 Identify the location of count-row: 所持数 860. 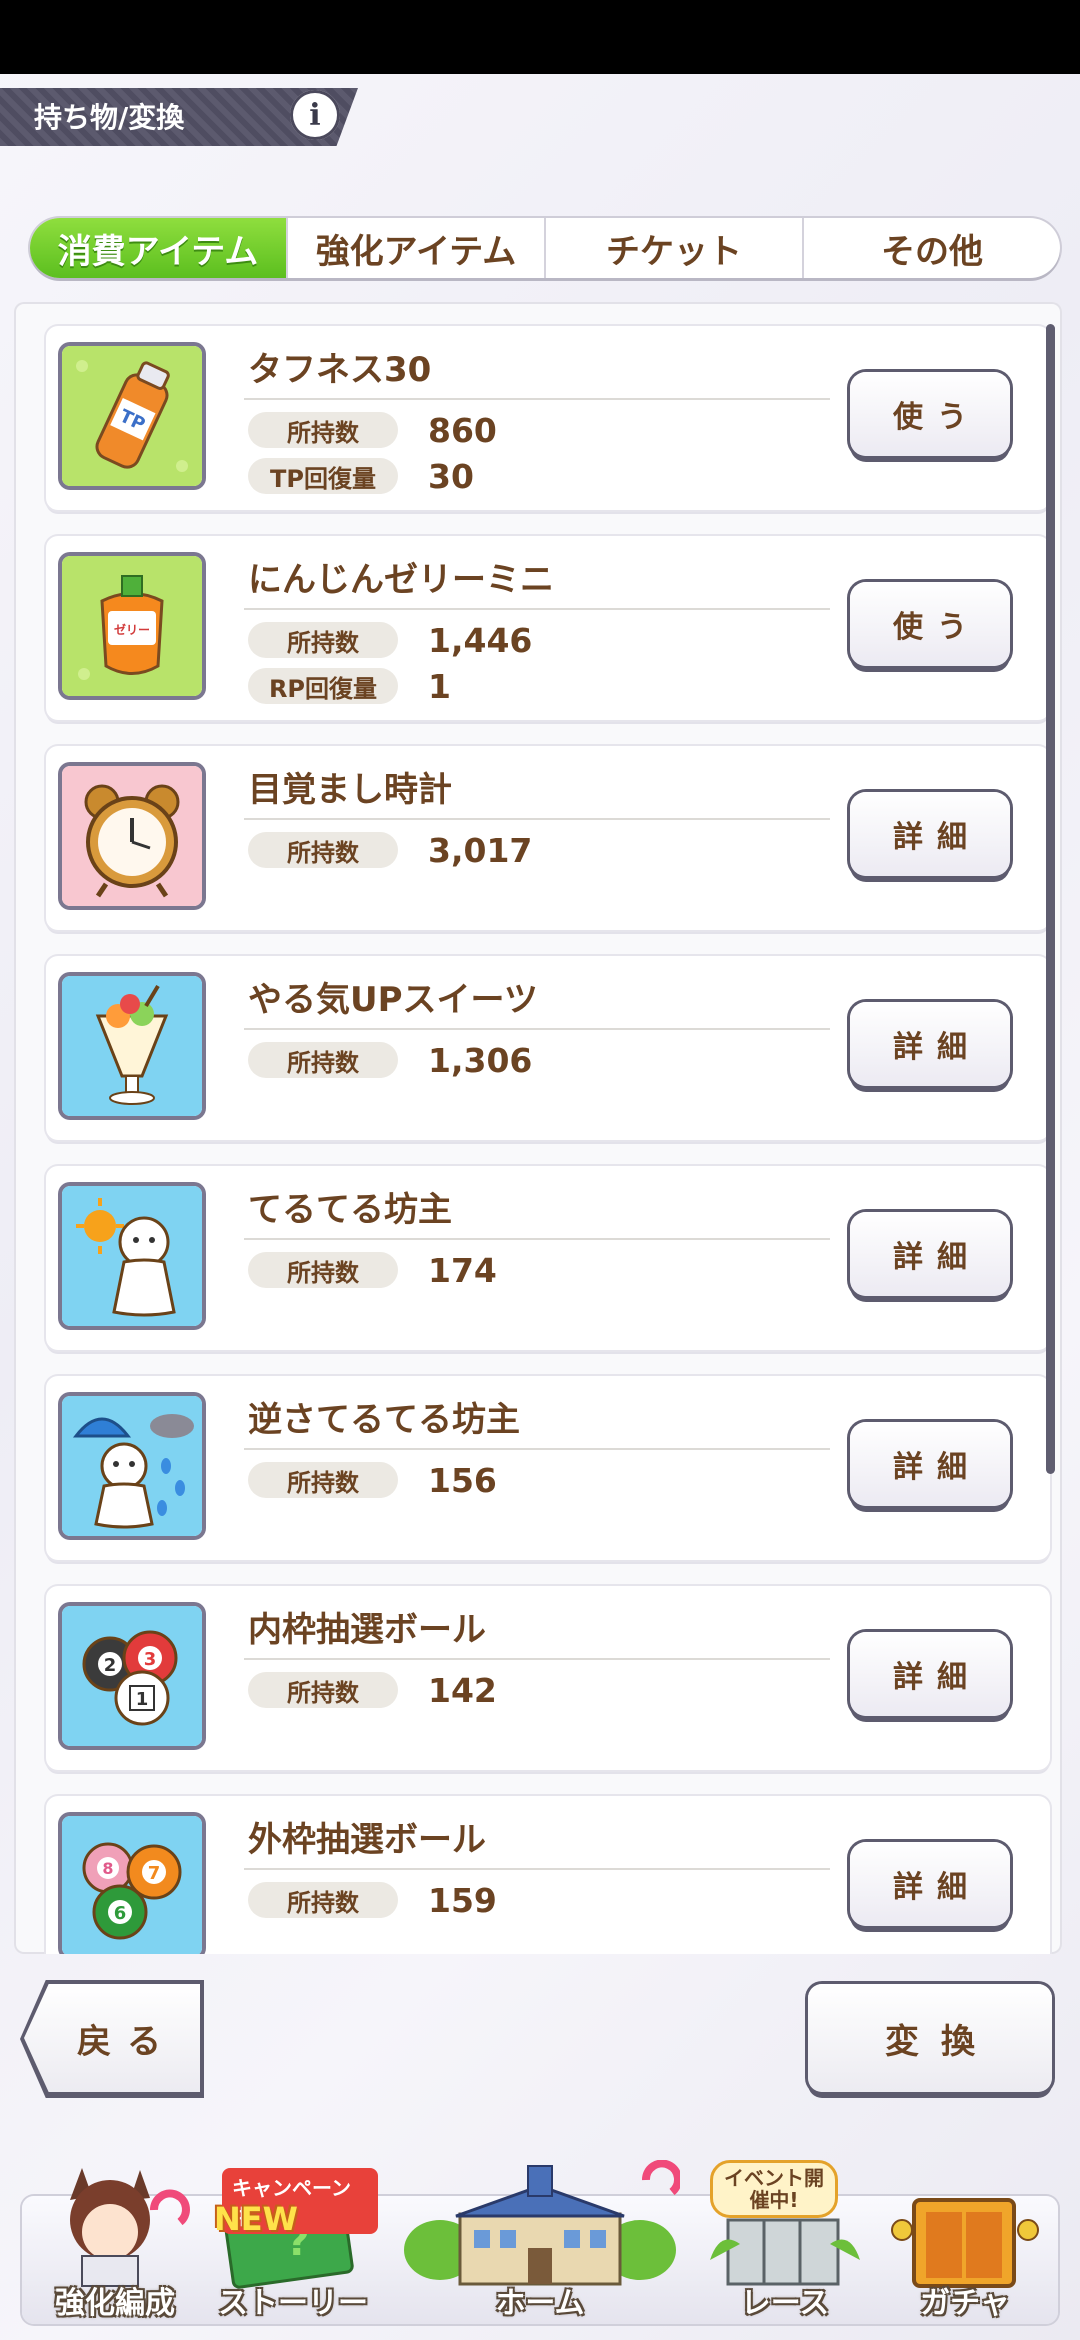
(372, 430).